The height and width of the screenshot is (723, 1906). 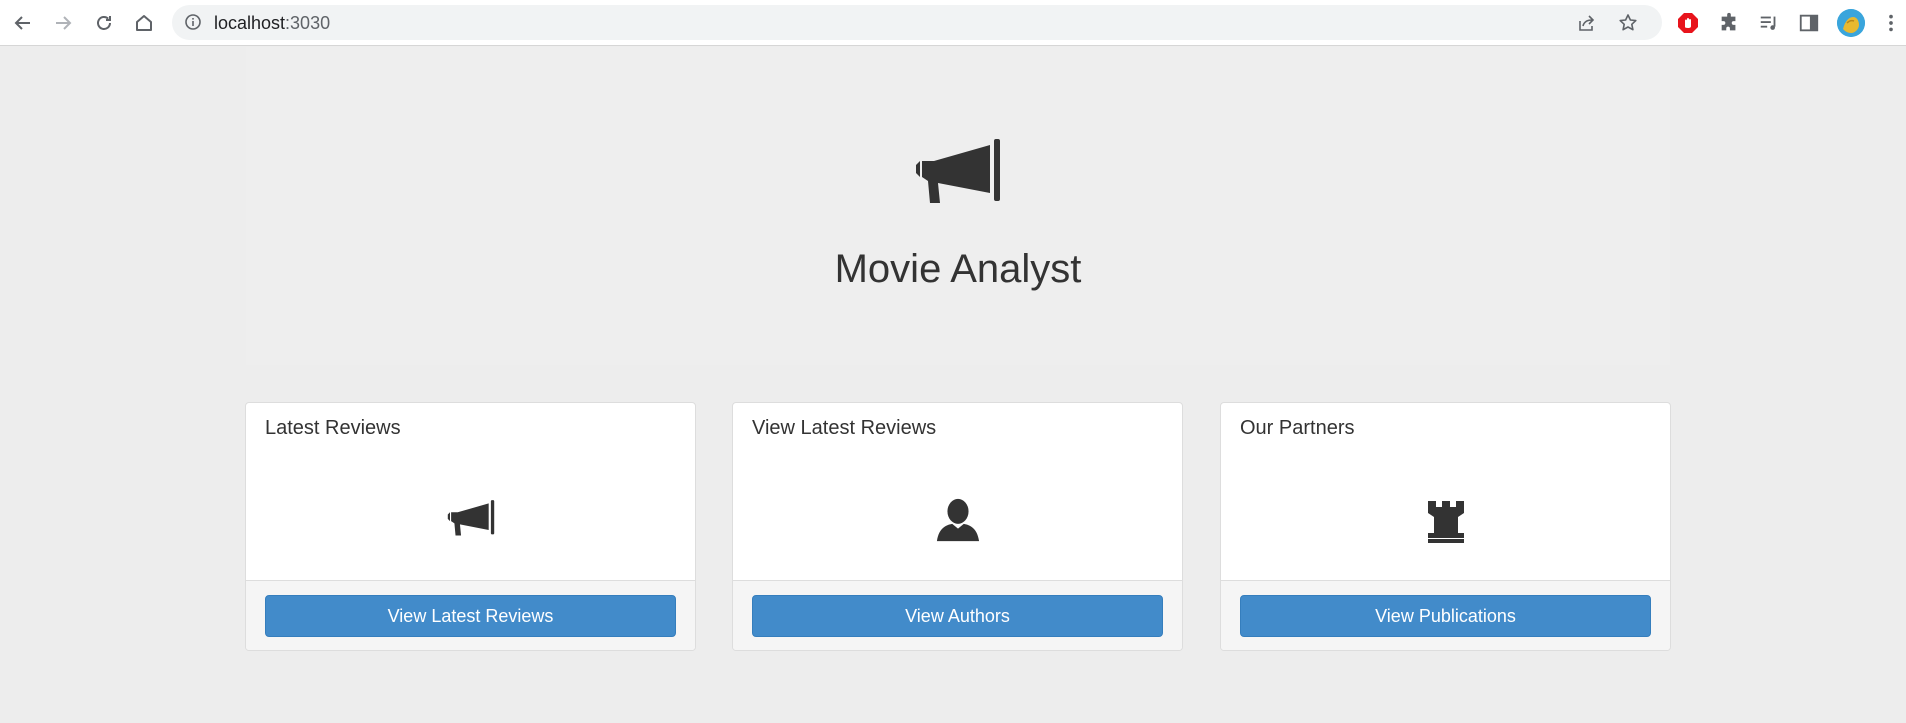 What do you see at coordinates (333, 428) in the screenshot?
I see `panel-heading: Latest Reviews` at bounding box center [333, 428].